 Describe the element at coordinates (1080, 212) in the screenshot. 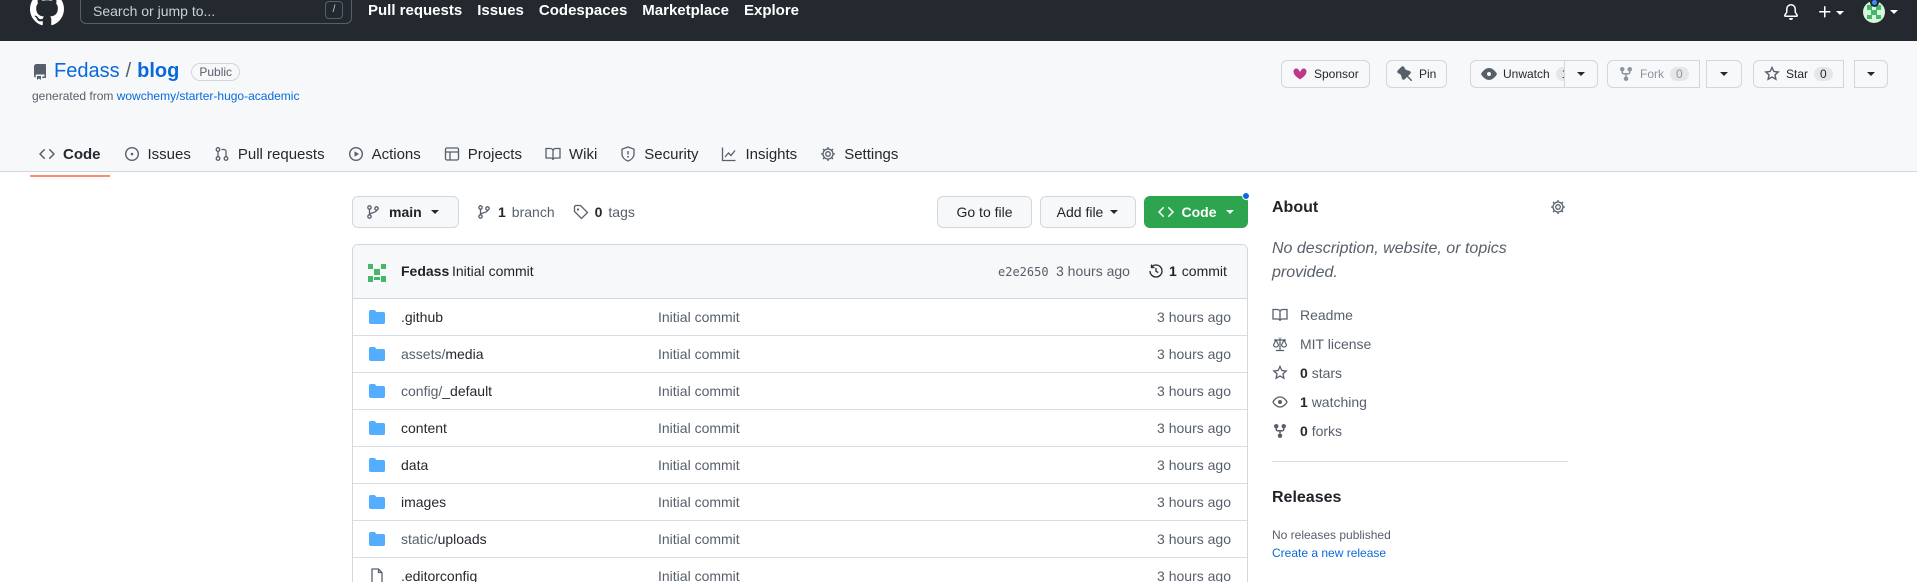

I see `add-file-label: Add file` at that location.